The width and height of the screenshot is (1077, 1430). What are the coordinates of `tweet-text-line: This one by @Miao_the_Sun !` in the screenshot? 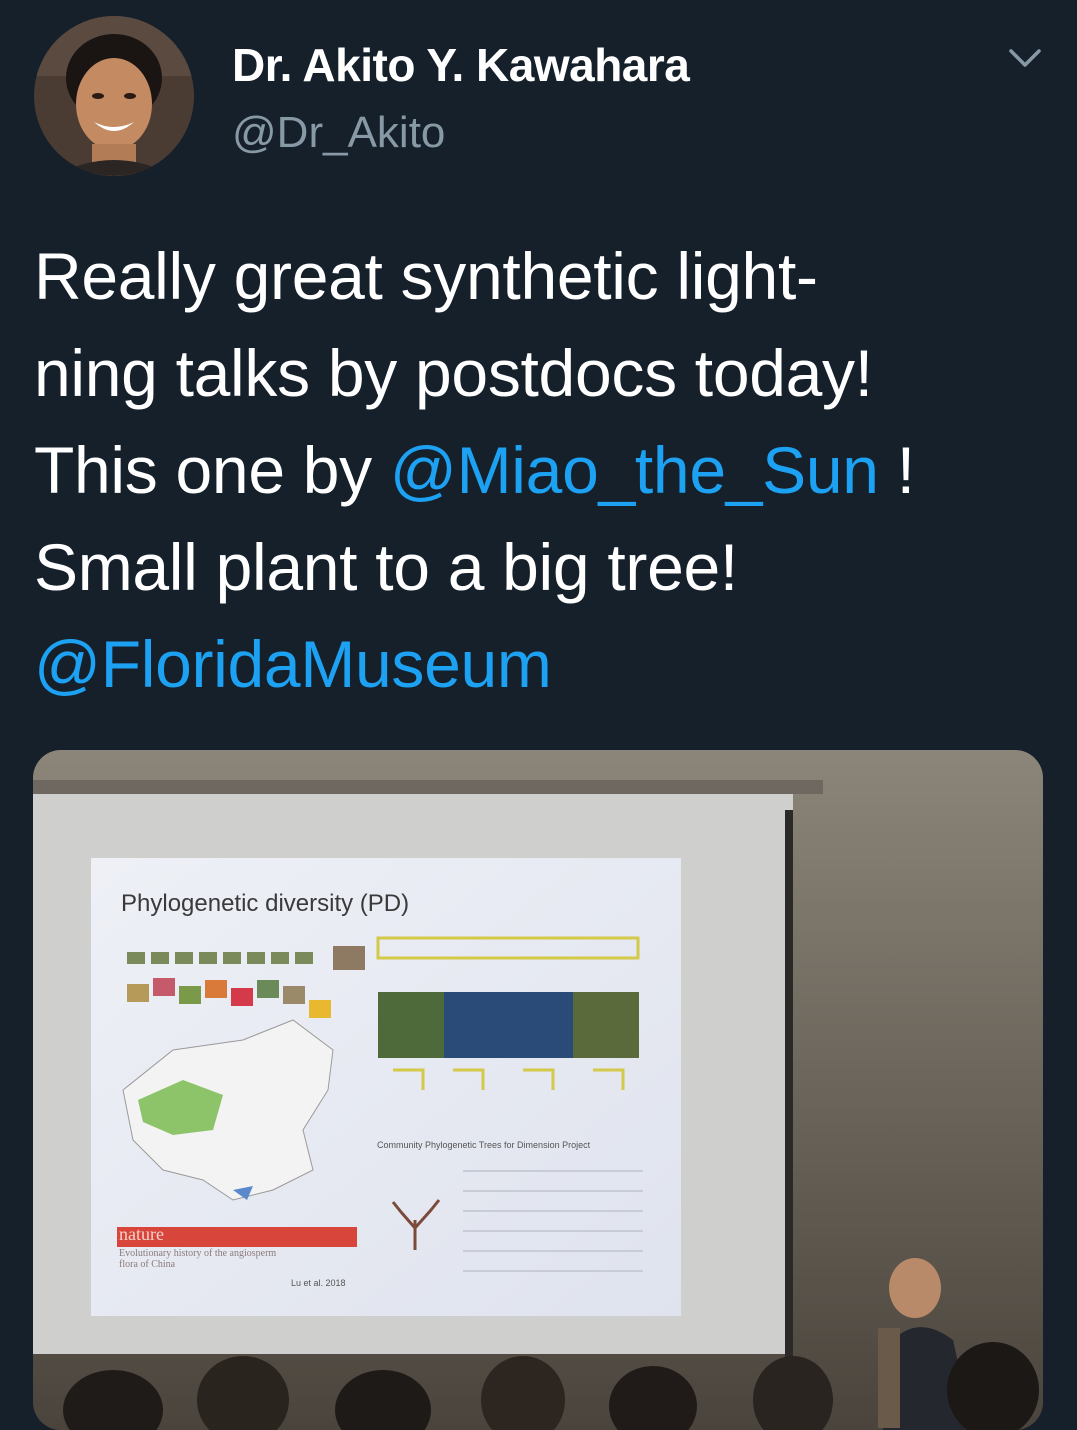 It's located at (544, 470).